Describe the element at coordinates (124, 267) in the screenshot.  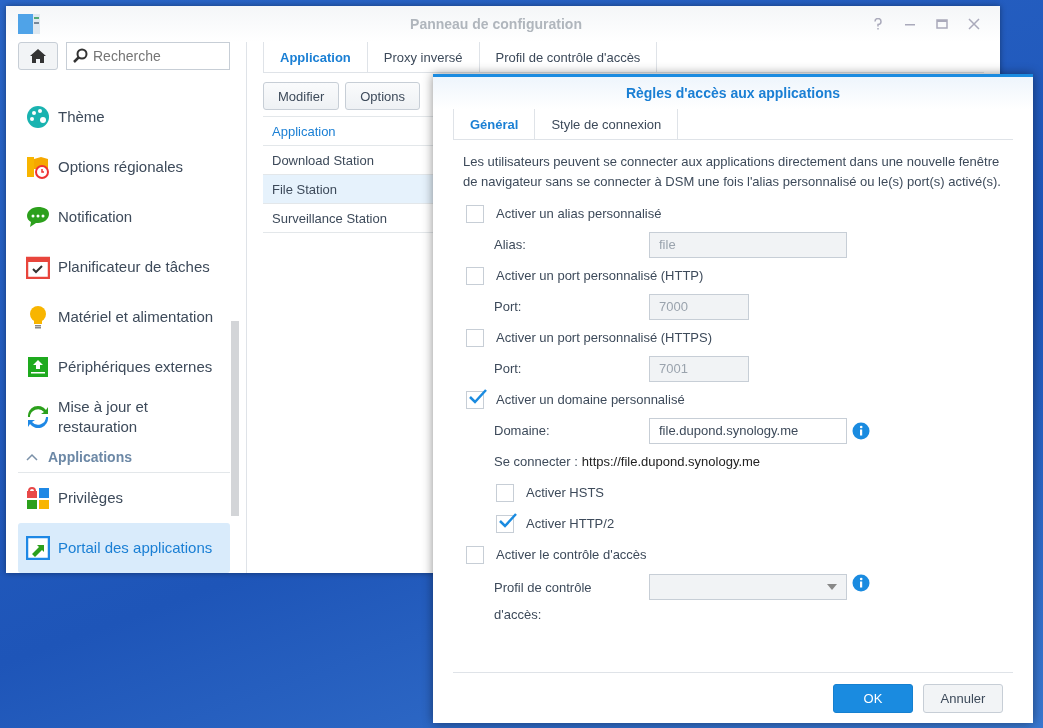
I see `sidebar-item: Planificateur de tâches` at that location.